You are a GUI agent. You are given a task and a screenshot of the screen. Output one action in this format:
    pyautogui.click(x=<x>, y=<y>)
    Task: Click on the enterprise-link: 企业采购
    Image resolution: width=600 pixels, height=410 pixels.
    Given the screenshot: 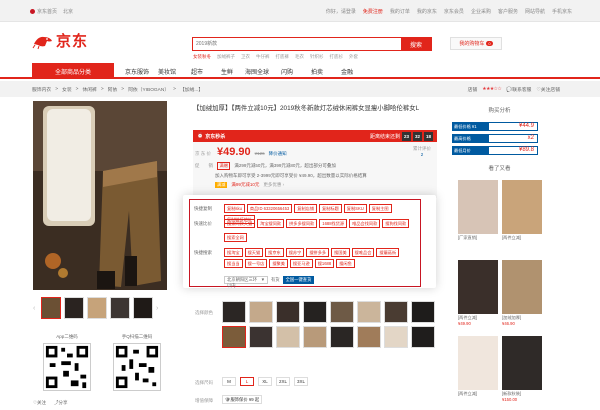 What is the action you would take?
    pyautogui.click(x=481, y=11)
    